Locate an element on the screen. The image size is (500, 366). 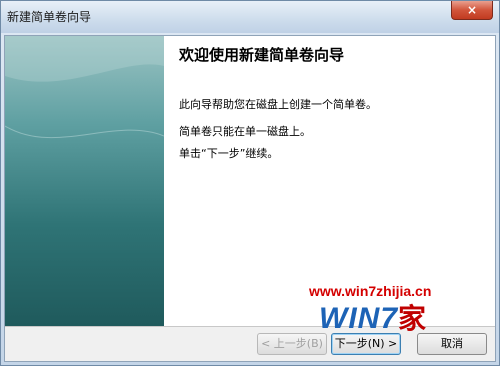
close-button: × is located at coordinates (472, 10).